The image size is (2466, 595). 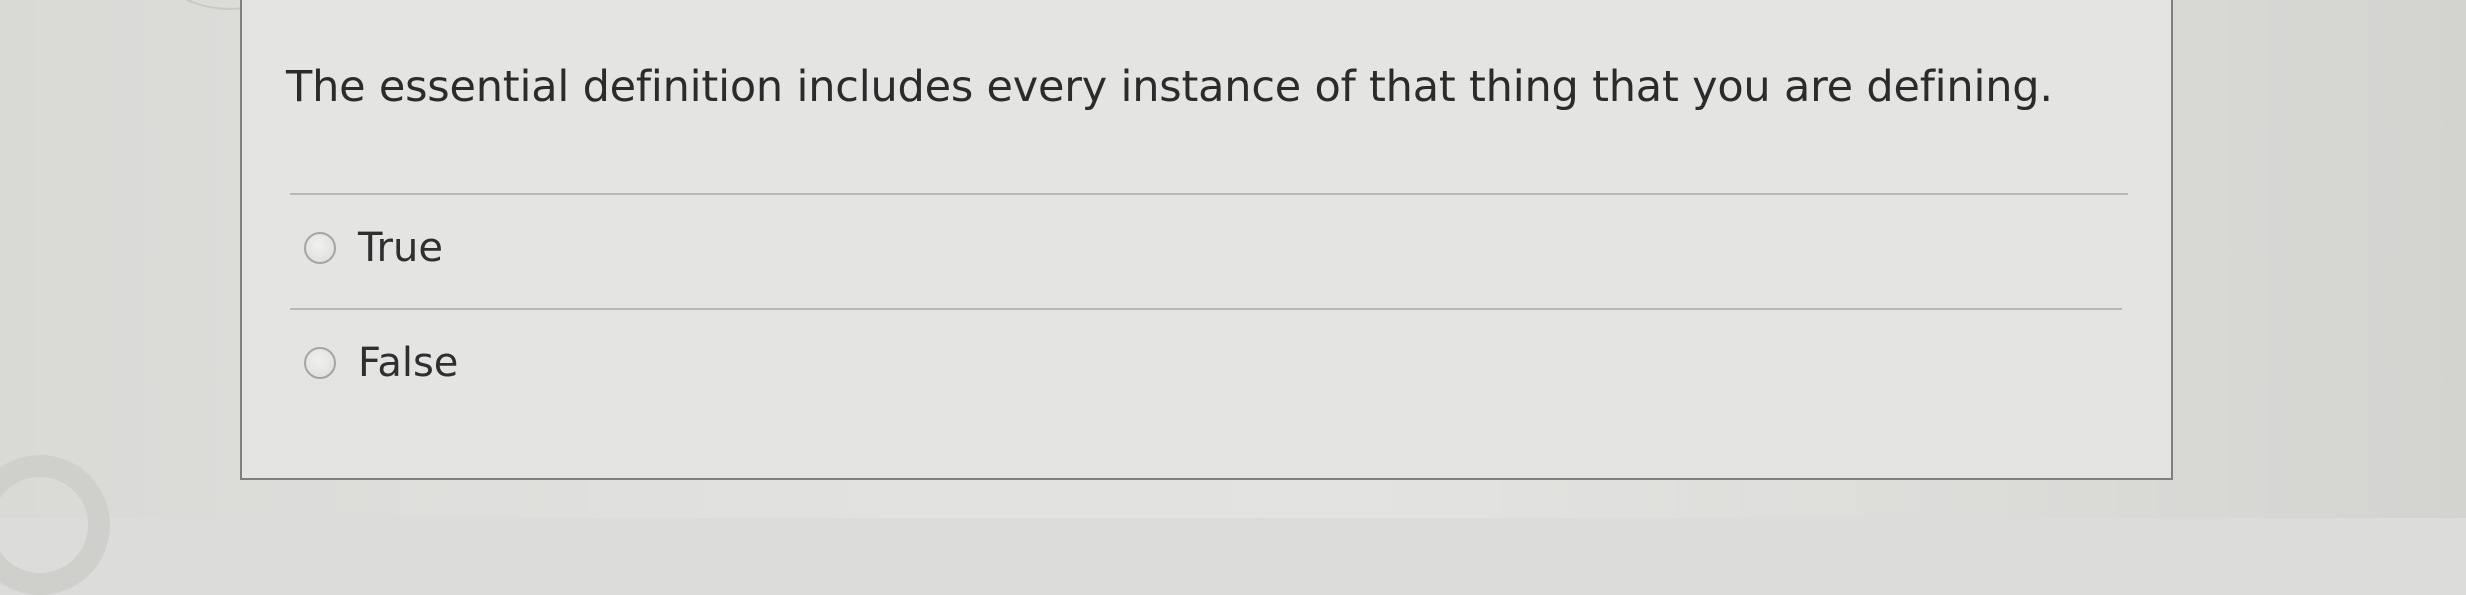 What do you see at coordinates (1209, 194) in the screenshot?
I see `question-divider` at bounding box center [1209, 194].